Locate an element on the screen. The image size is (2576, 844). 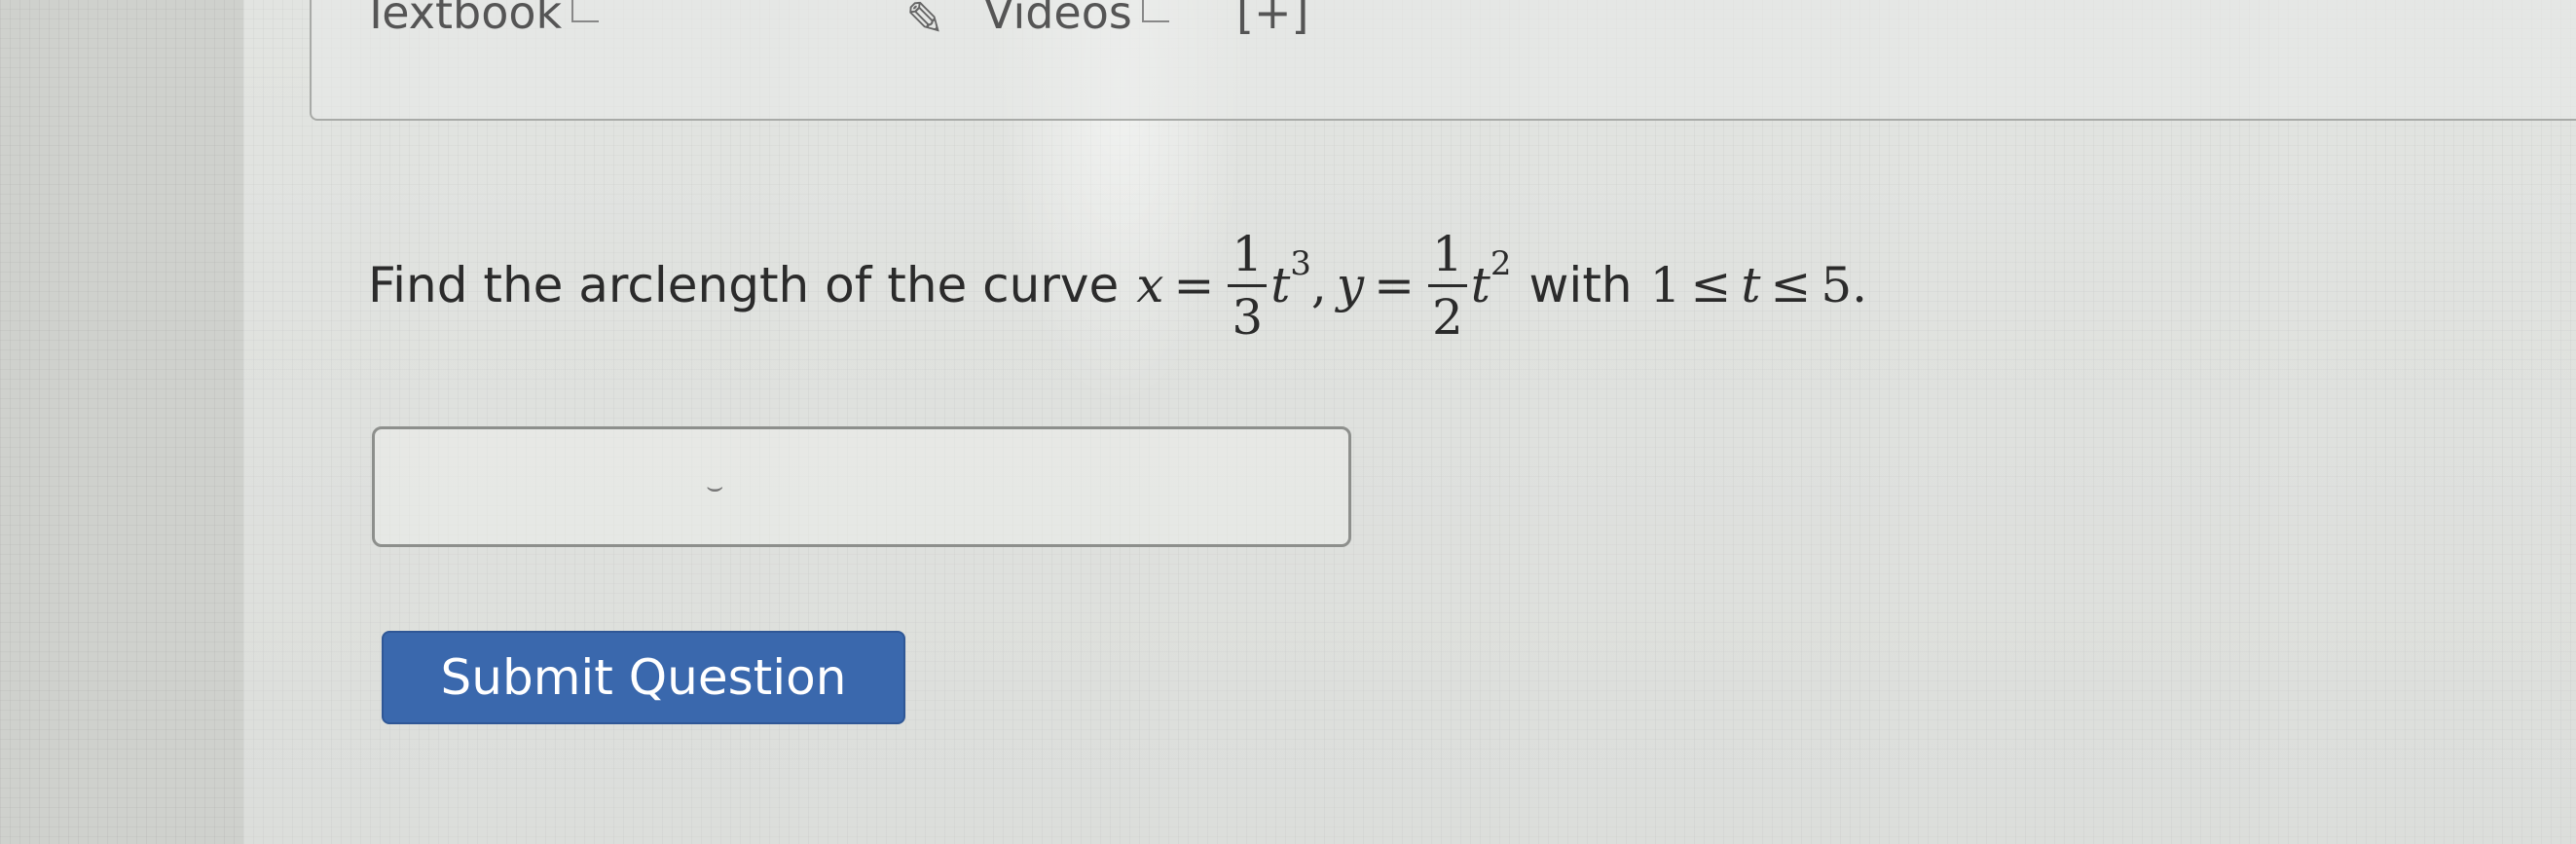
with-text: with is located at coordinates (1580, 285).